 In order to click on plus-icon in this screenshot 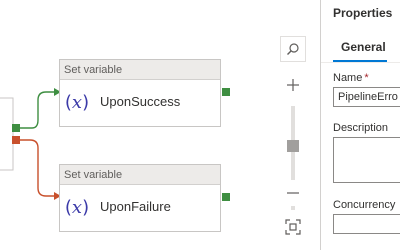, I will do `click(293, 85)`.